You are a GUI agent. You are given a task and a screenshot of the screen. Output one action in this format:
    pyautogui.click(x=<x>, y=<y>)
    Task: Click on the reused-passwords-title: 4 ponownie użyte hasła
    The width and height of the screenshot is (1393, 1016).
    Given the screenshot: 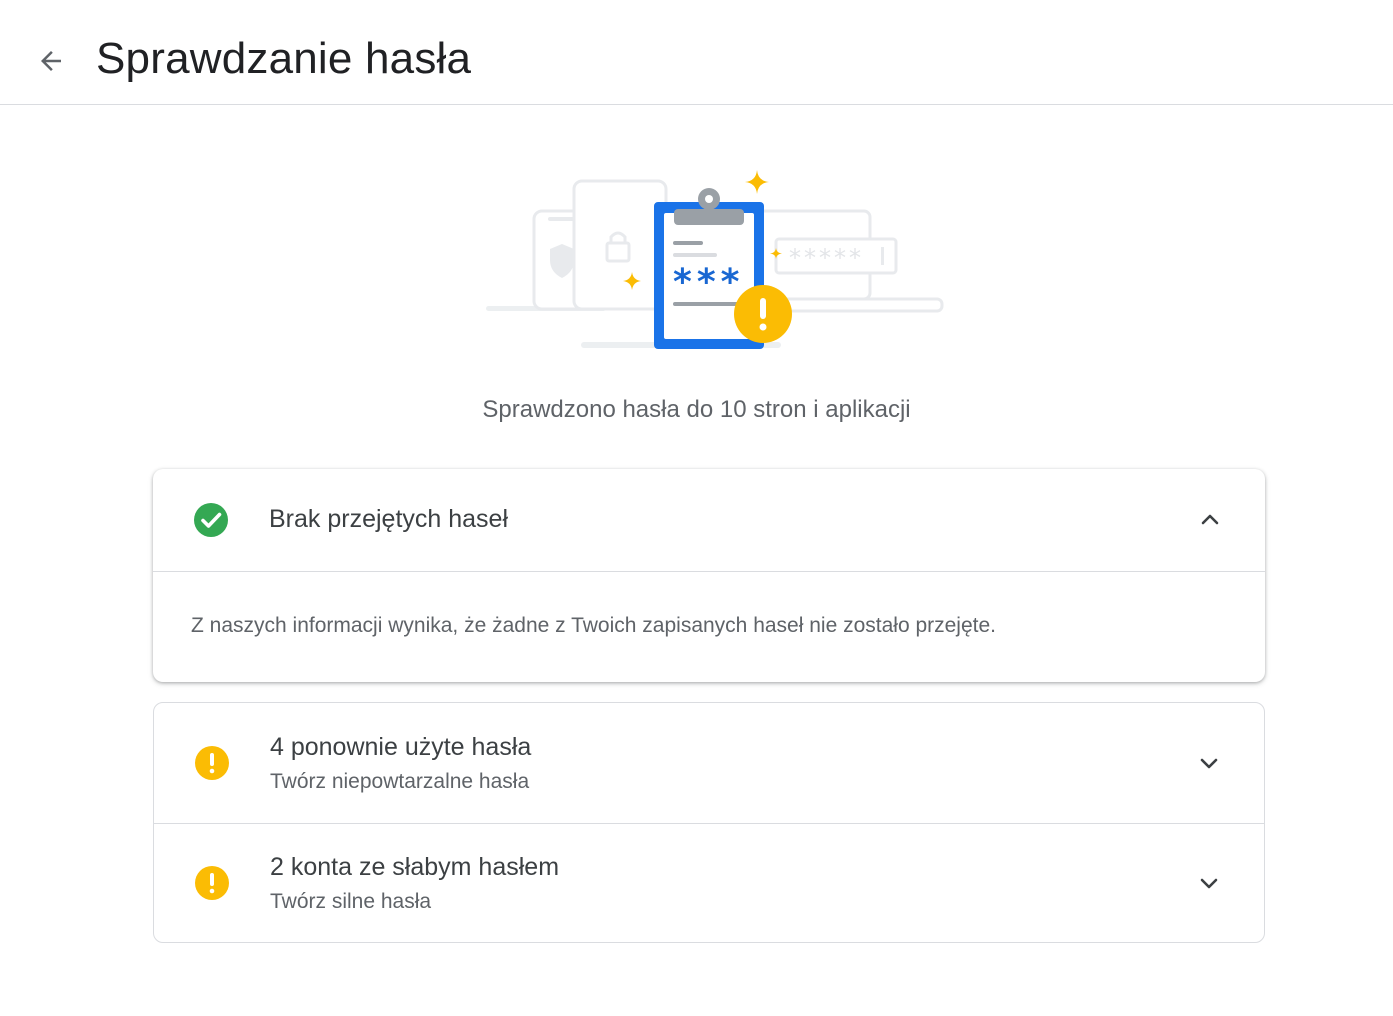 What is the action you would take?
    pyautogui.click(x=401, y=747)
    